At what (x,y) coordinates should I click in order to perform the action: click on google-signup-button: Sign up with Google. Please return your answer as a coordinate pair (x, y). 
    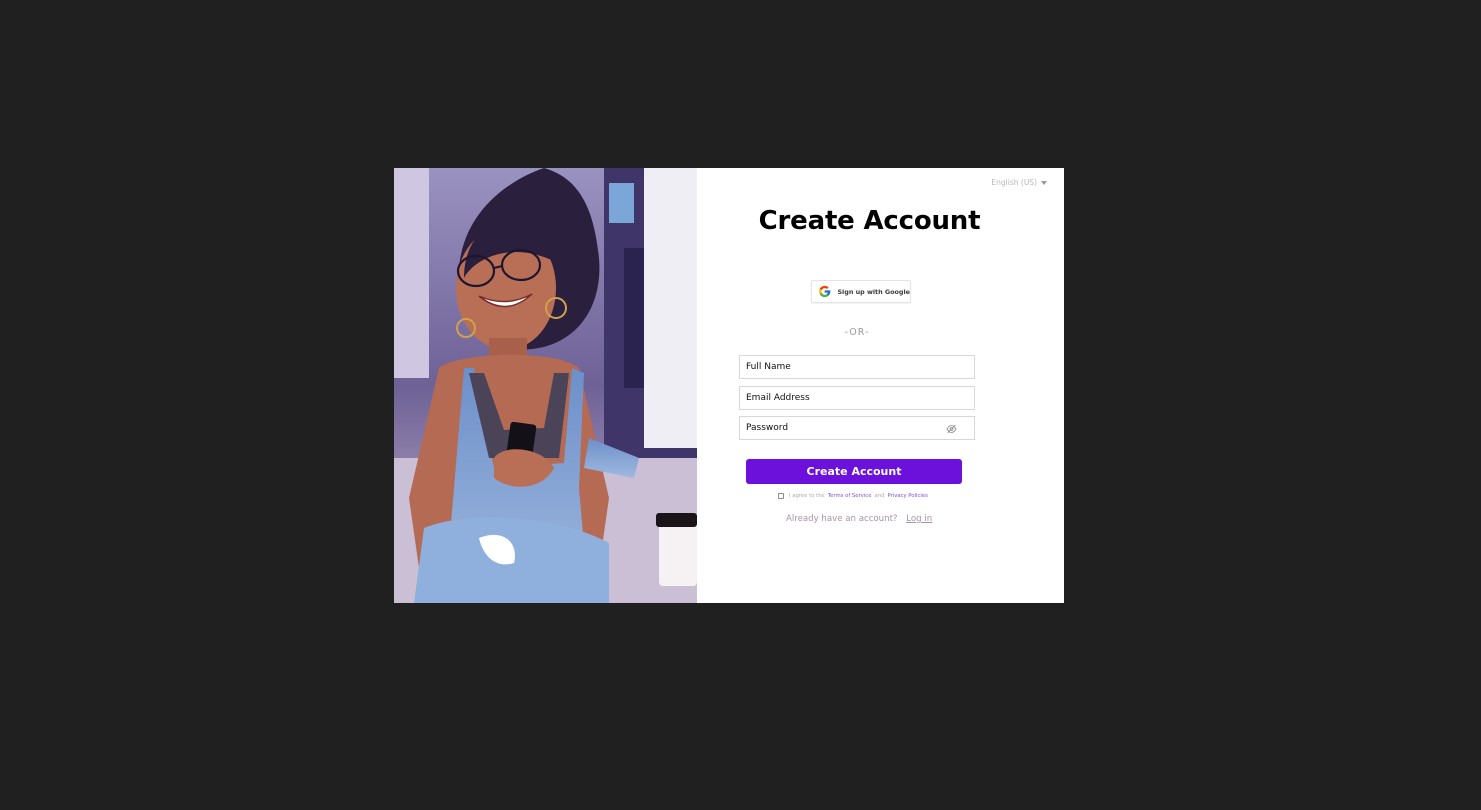
    Looking at the image, I should click on (861, 291).